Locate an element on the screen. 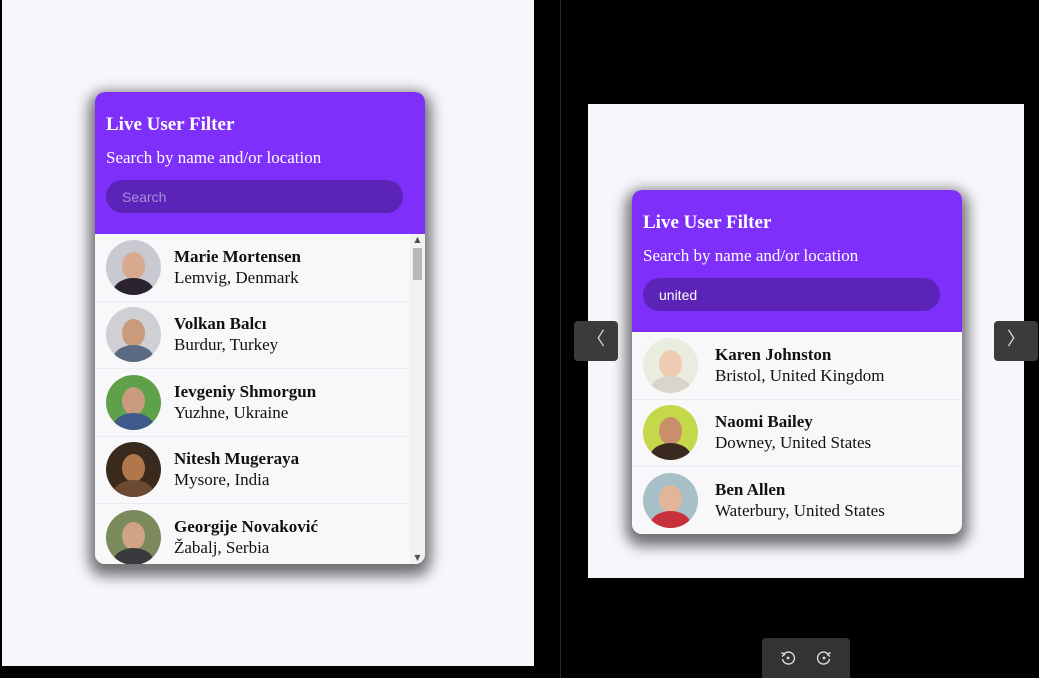 This screenshot has width=1039, height=678. user-name: Karen Johnston is located at coordinates (773, 354).